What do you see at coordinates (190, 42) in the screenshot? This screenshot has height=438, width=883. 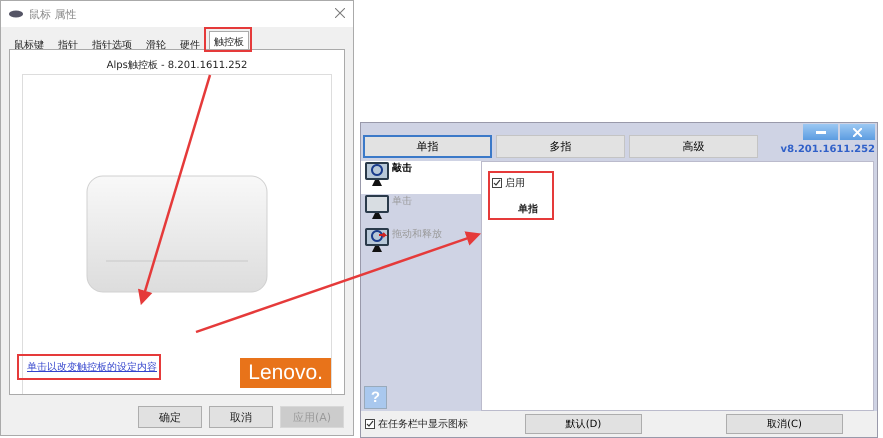 I see `tab: 硬件` at bounding box center [190, 42].